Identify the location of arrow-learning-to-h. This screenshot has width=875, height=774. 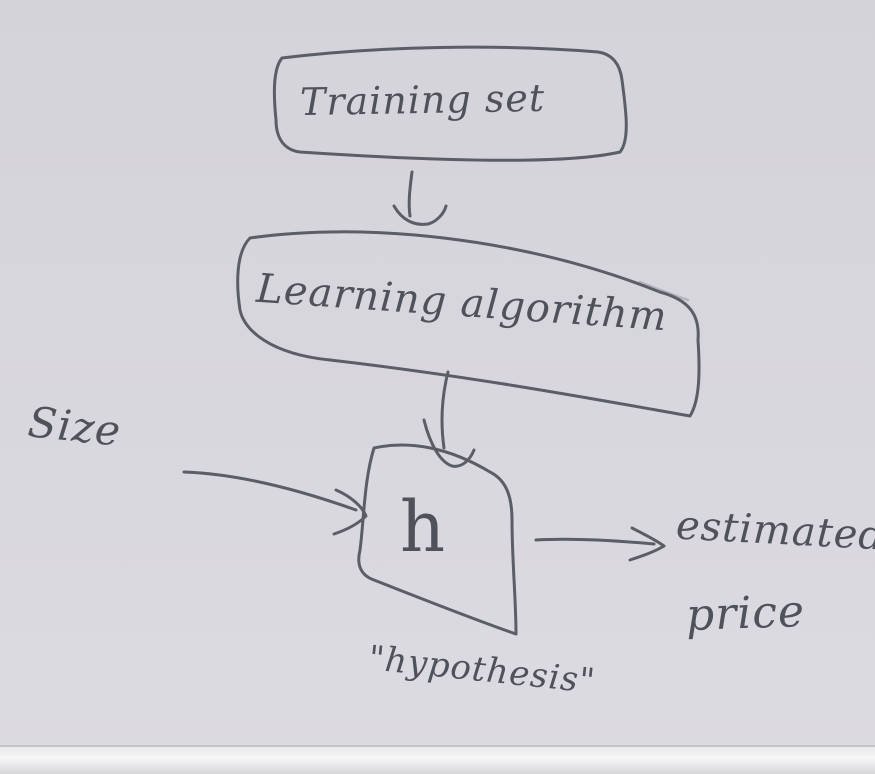
(445, 410).